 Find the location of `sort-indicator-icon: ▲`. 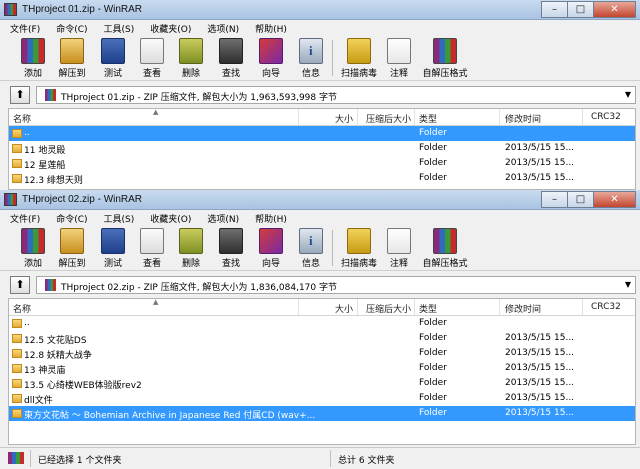

sort-indicator-icon: ▲ is located at coordinates (156, 112).